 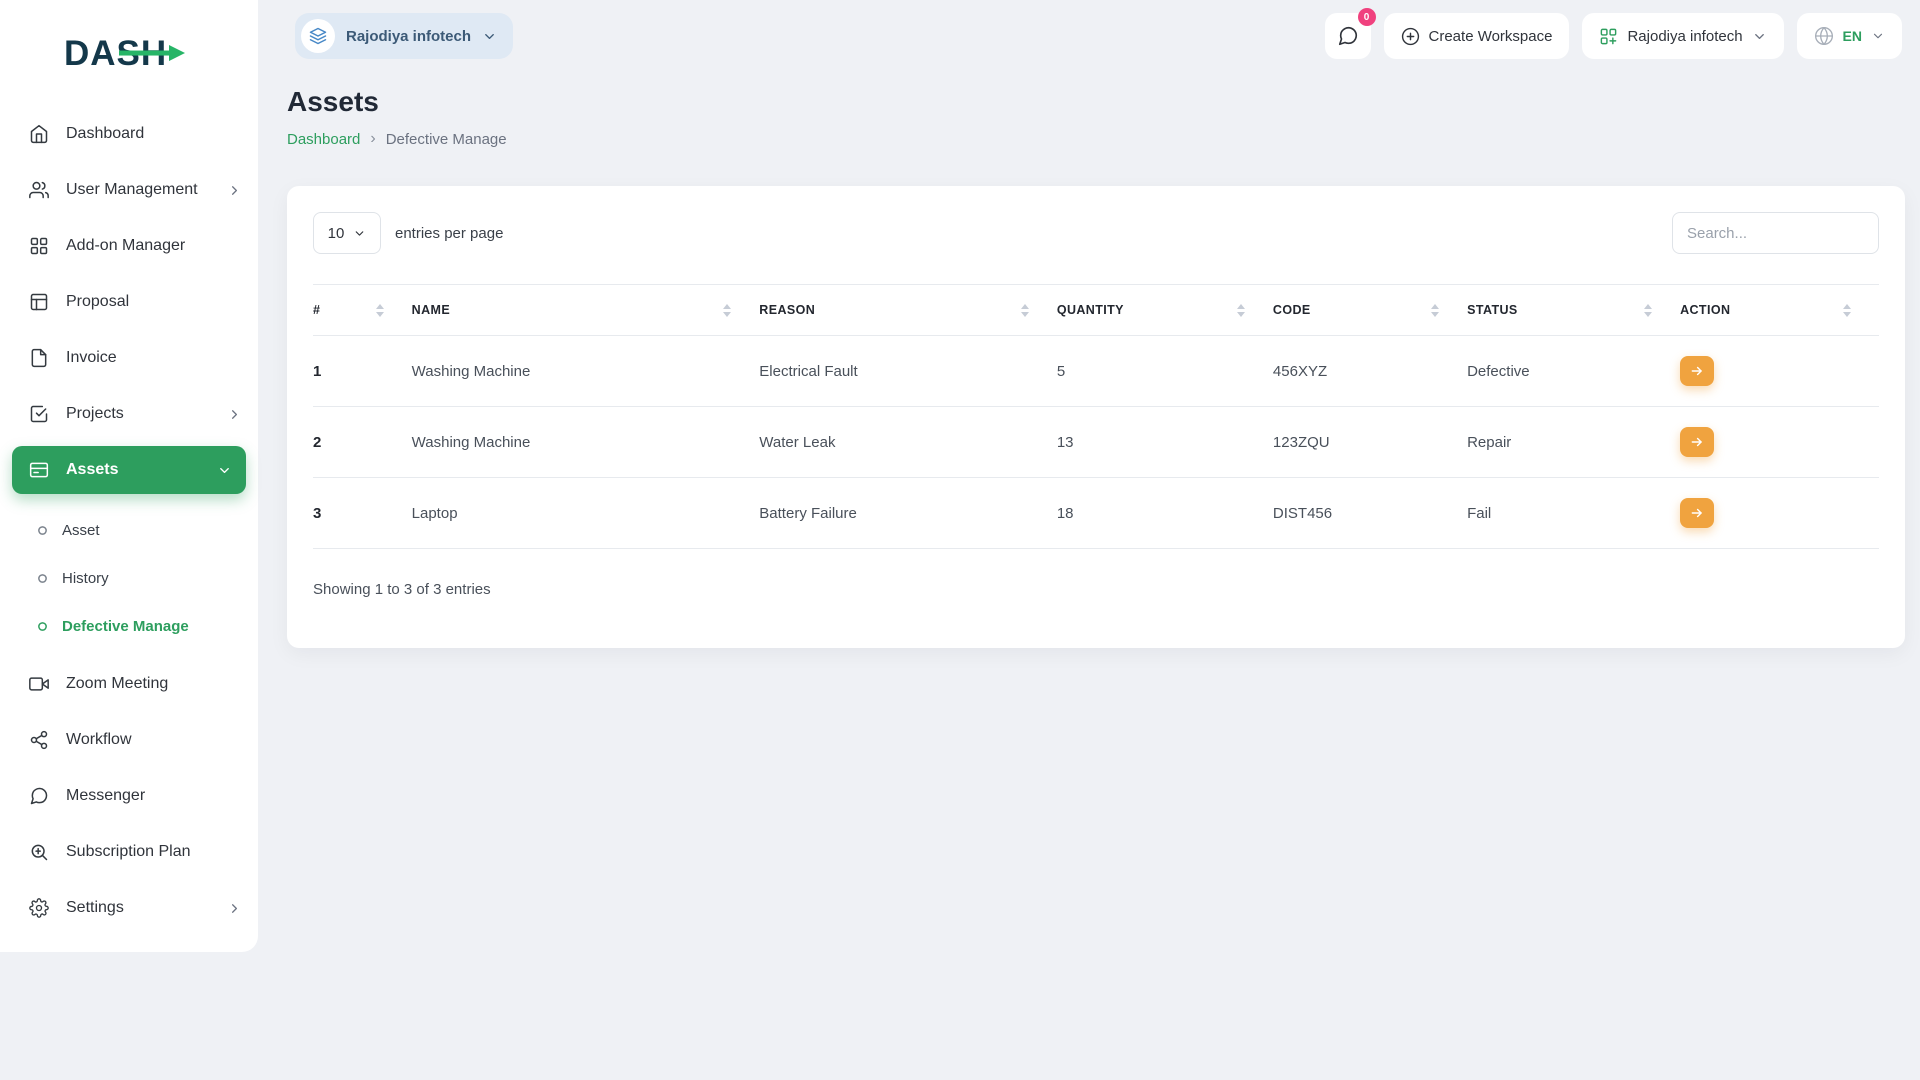 What do you see at coordinates (1492, 310) in the screenshot?
I see `column-header-label: STATUS` at bounding box center [1492, 310].